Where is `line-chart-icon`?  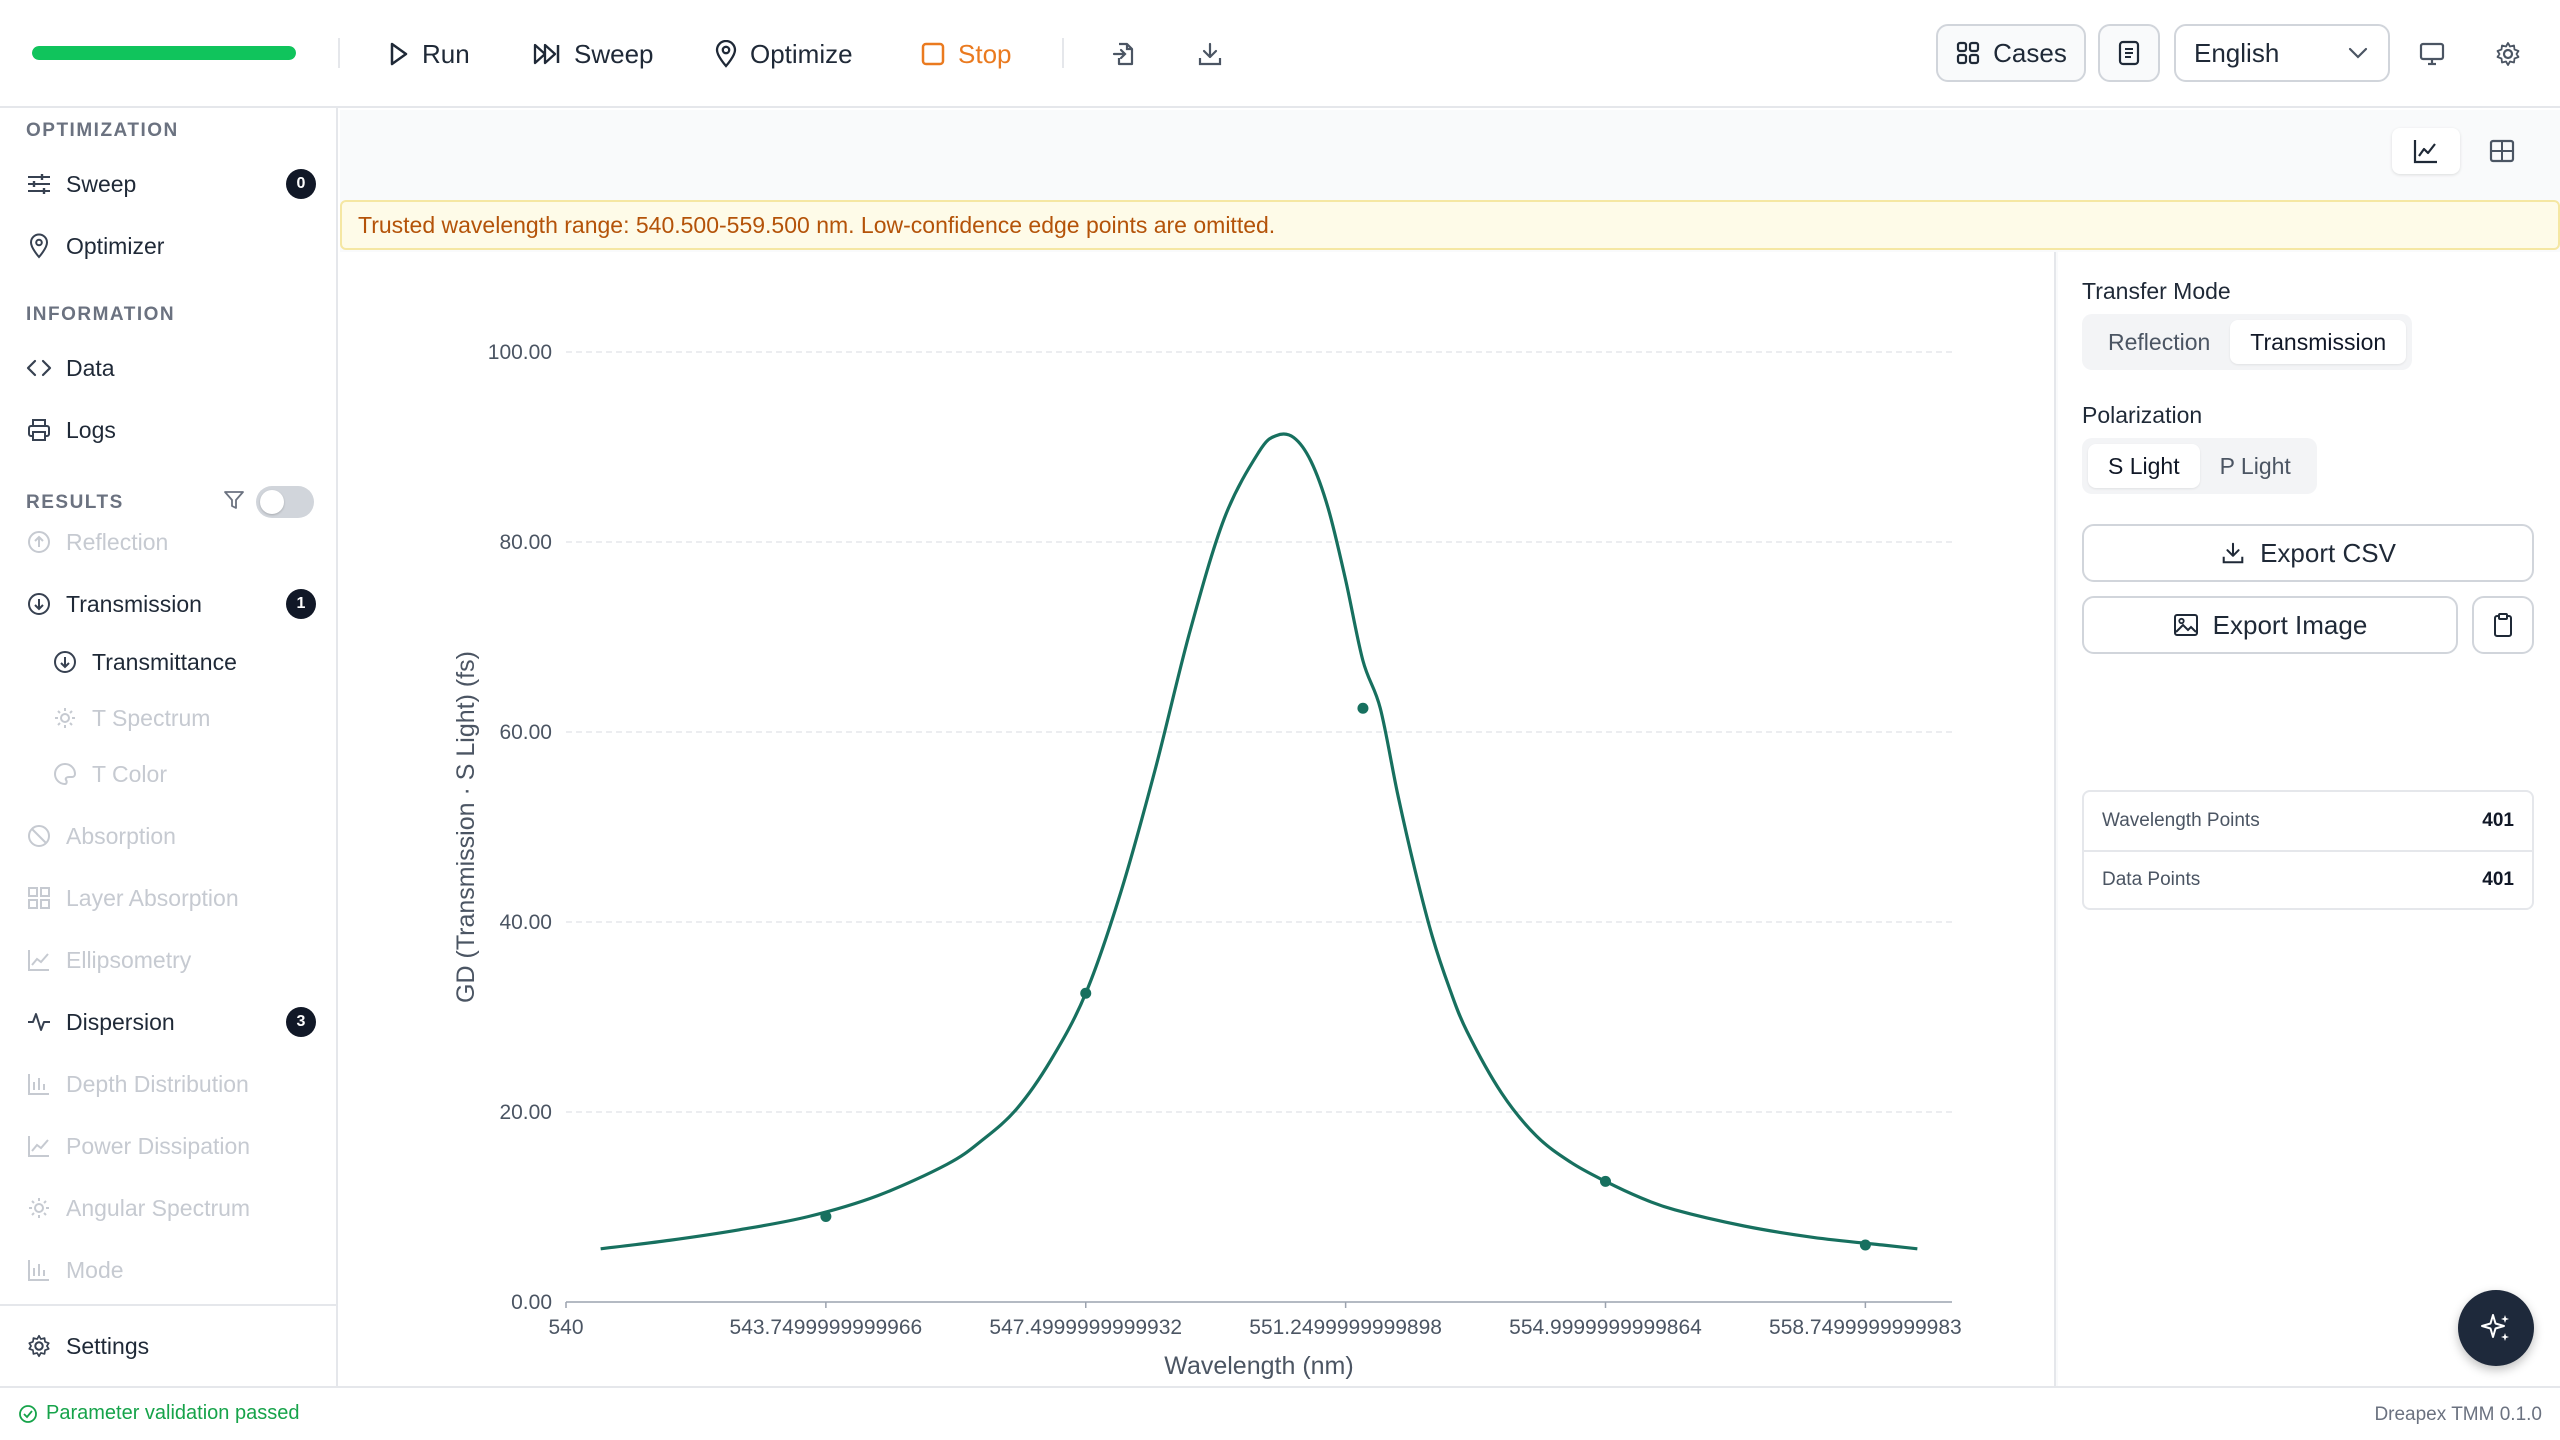
line-chart-icon is located at coordinates (2426, 151).